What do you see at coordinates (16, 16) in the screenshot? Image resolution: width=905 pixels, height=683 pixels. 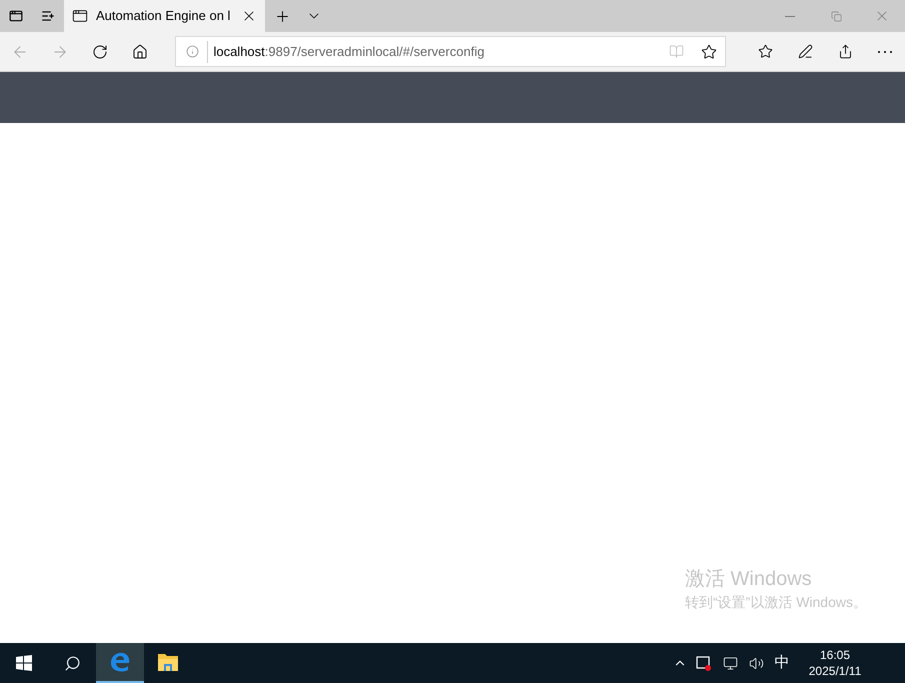 I see `tabs-icon` at bounding box center [16, 16].